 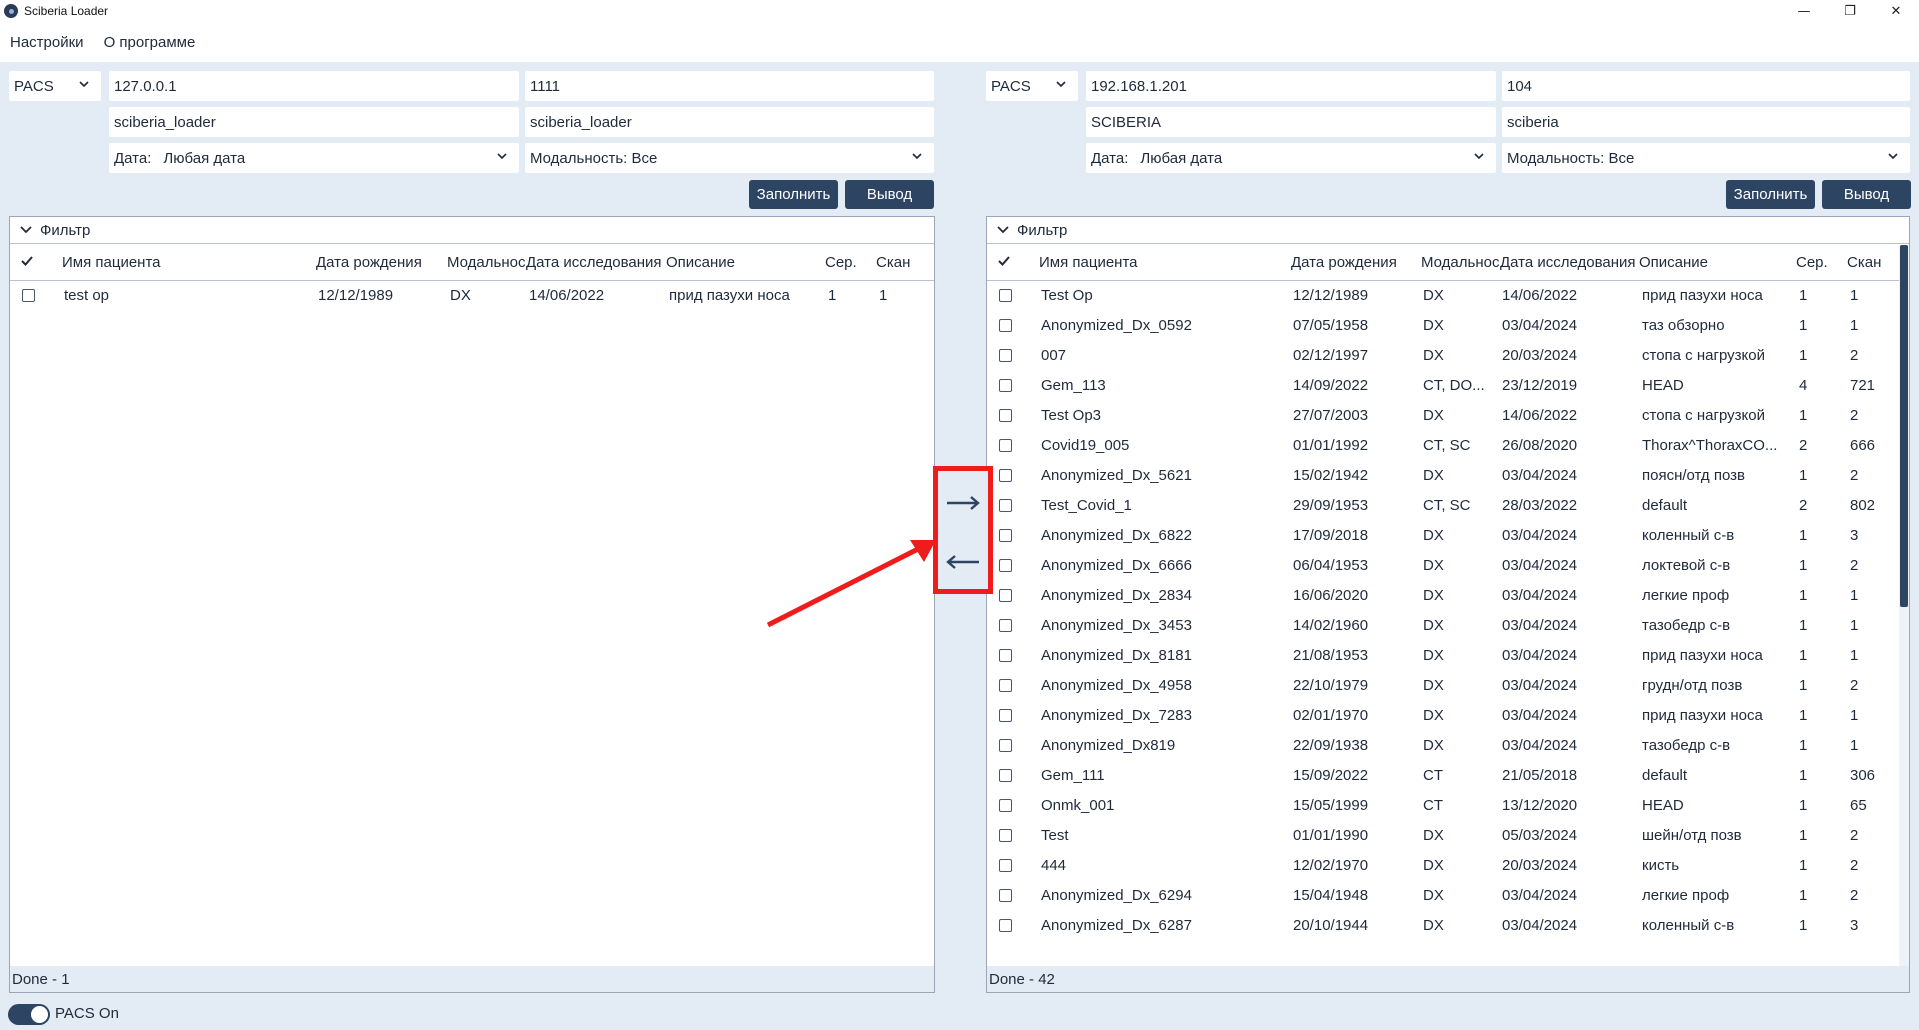 What do you see at coordinates (889, 194) in the screenshot?
I see `left-output-button: Вывод` at bounding box center [889, 194].